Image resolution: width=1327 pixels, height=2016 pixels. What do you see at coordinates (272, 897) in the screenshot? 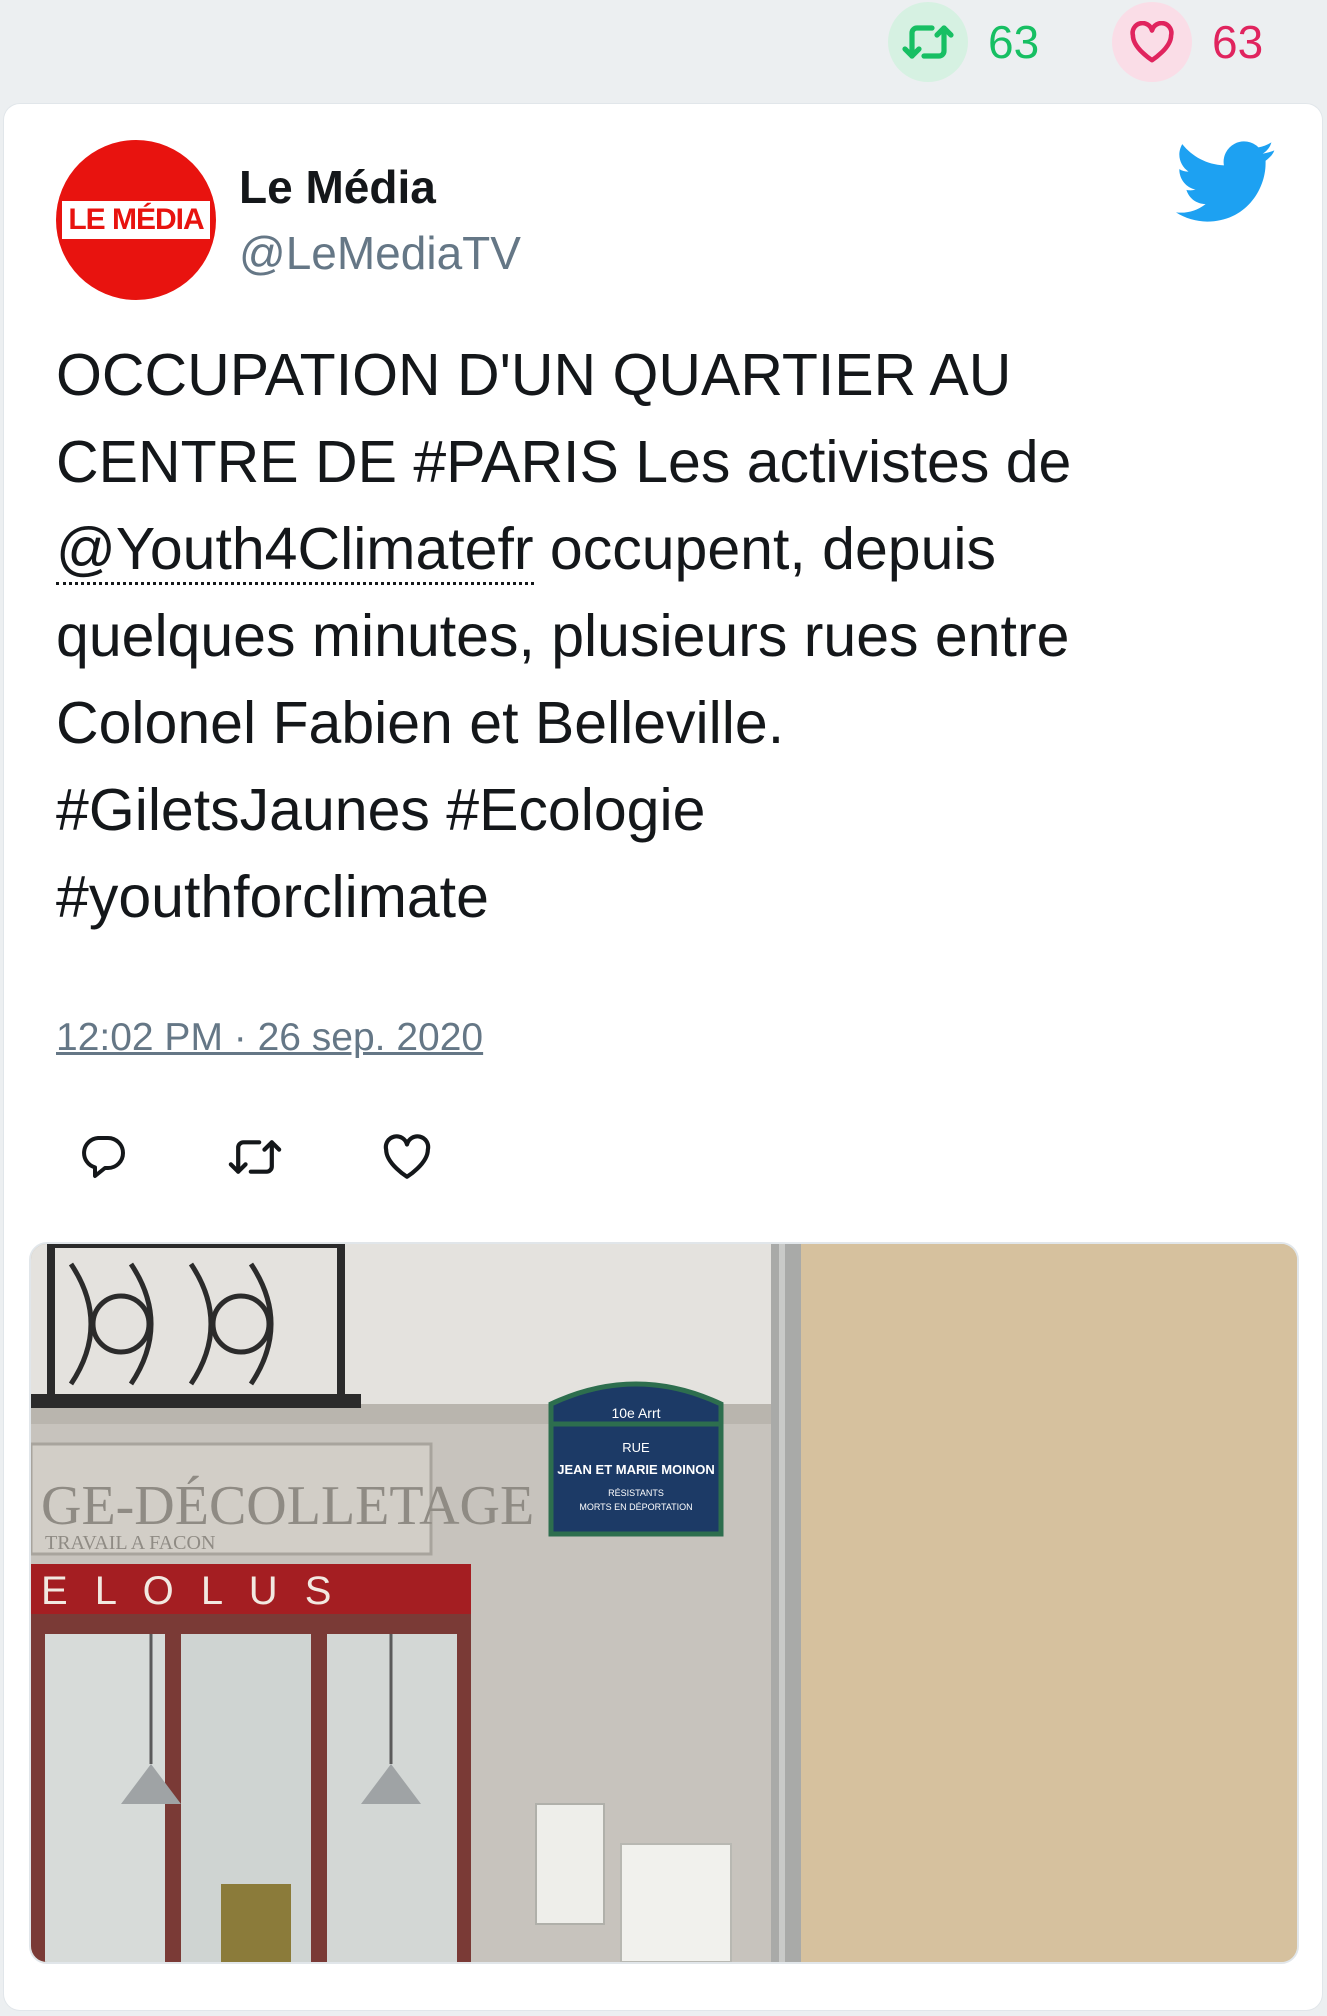
I see `hashtag-link: #youthforclimate` at bounding box center [272, 897].